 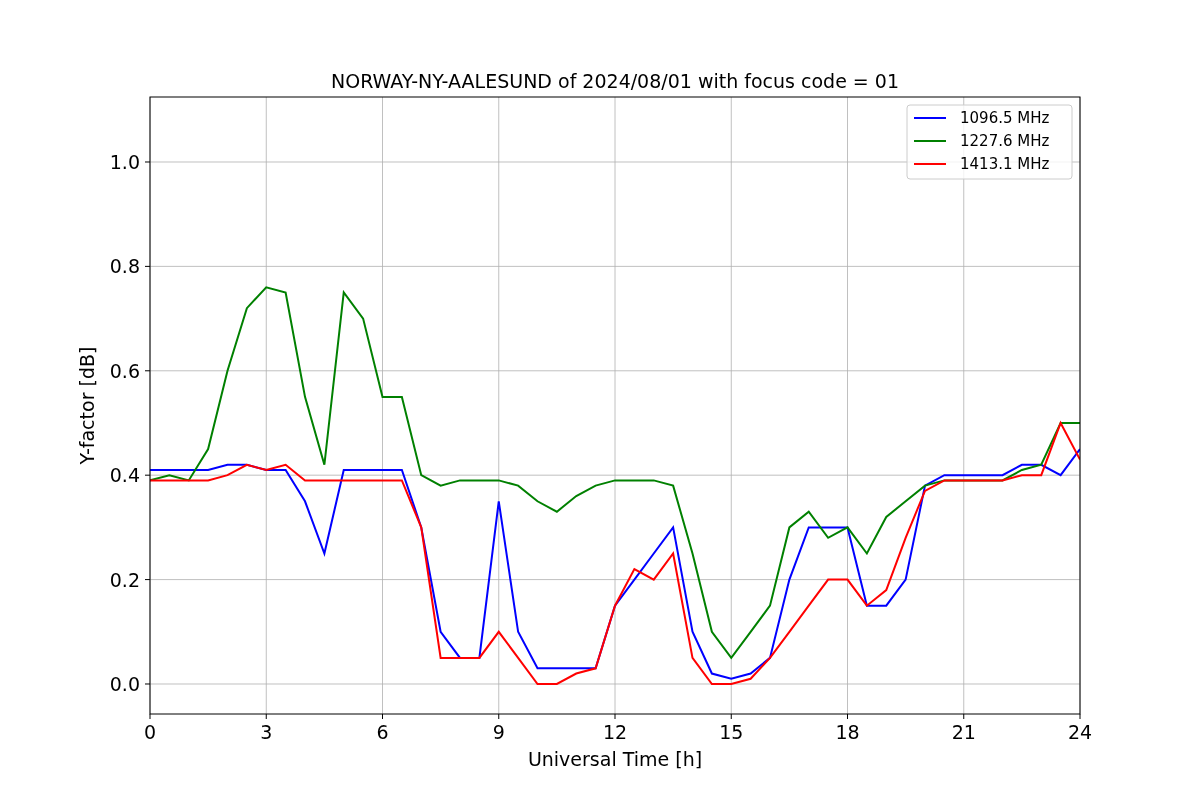 What do you see at coordinates (124, 475) in the screenshot?
I see `tick-label: 0.4` at bounding box center [124, 475].